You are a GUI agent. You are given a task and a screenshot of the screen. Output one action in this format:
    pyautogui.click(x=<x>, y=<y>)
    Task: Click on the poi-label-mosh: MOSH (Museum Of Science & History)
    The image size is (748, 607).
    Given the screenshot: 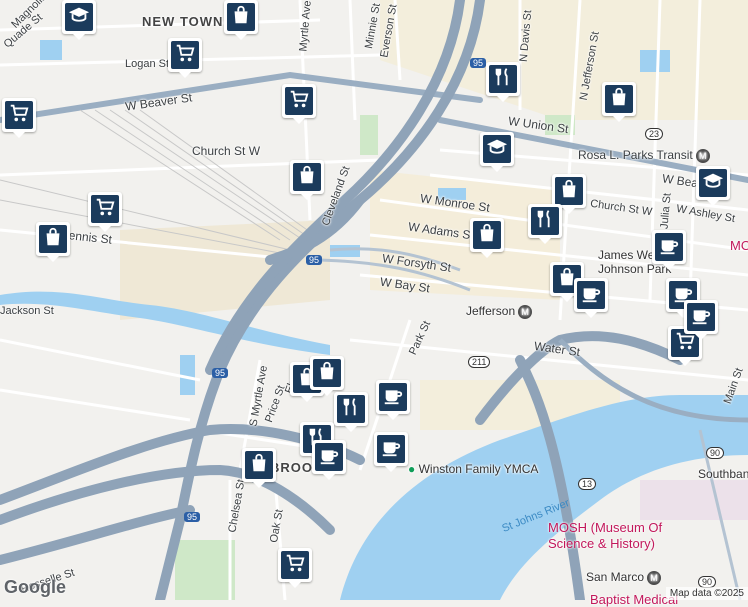 What is the action you would take?
    pyautogui.click(x=613, y=536)
    